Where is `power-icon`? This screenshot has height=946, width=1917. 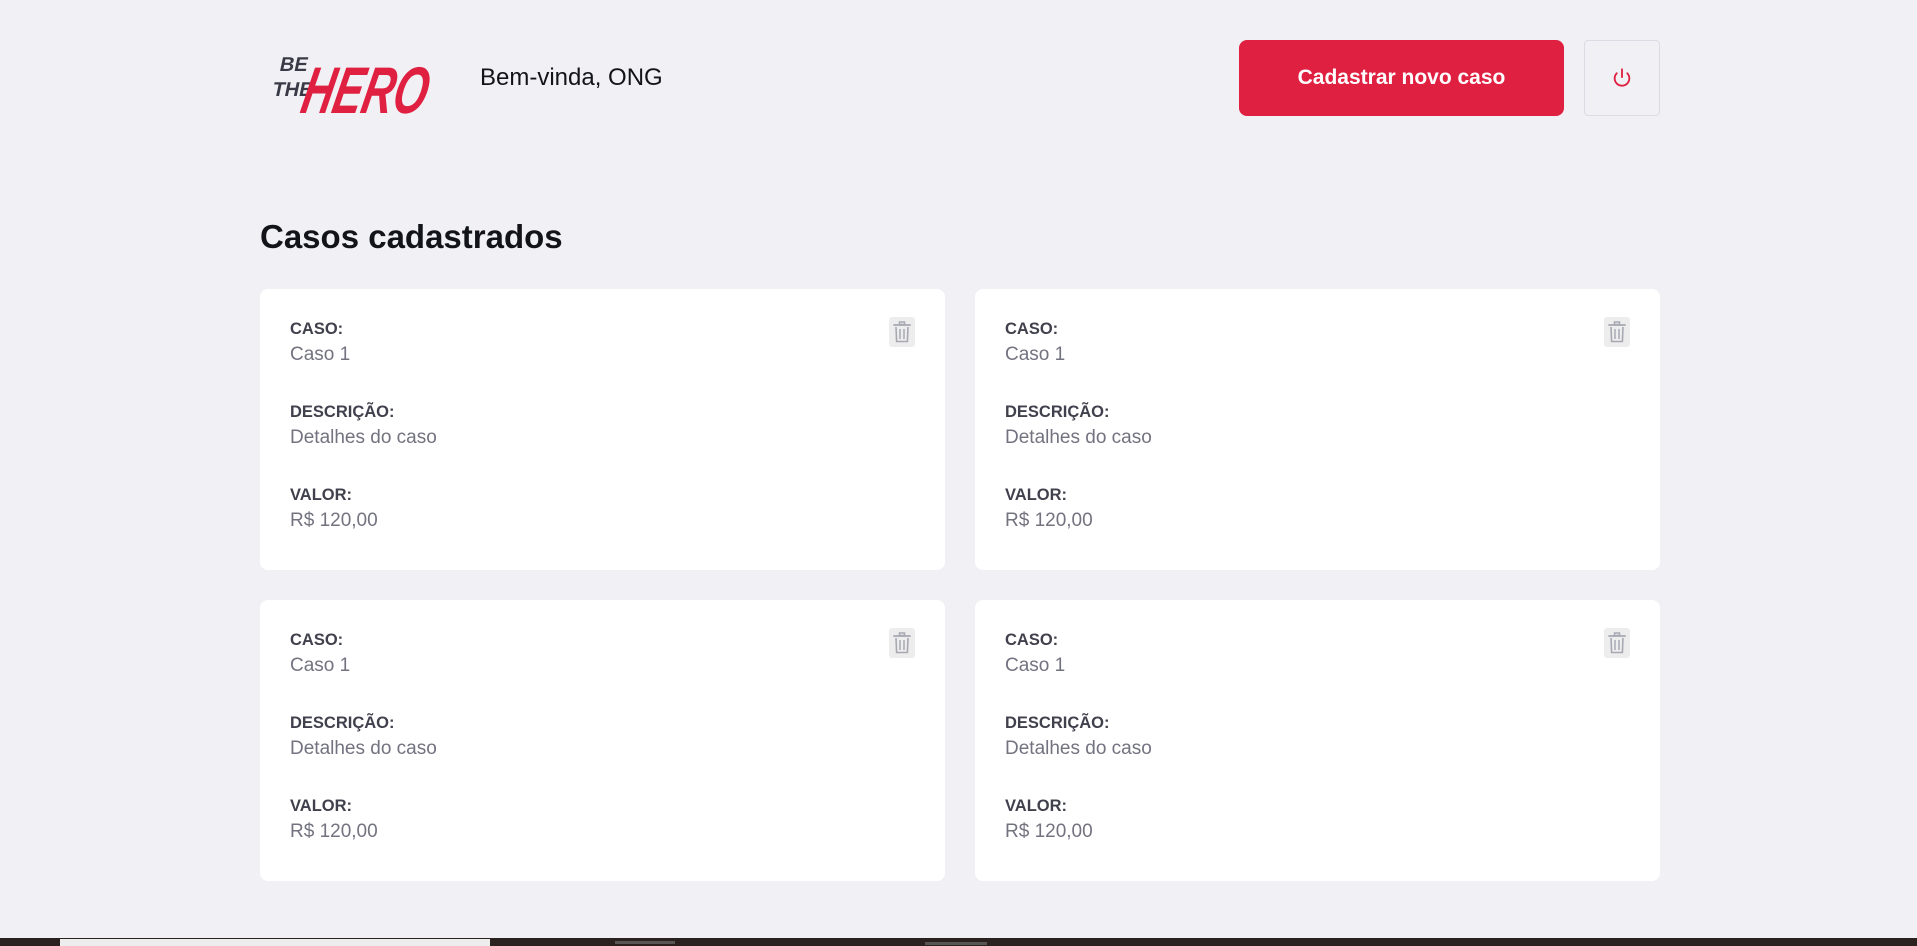
power-icon is located at coordinates (1622, 77).